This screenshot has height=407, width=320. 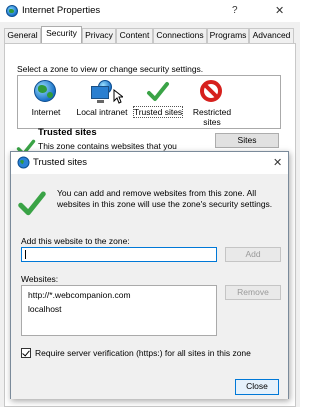 I want to click on close-button: Close, so click(x=257, y=387).